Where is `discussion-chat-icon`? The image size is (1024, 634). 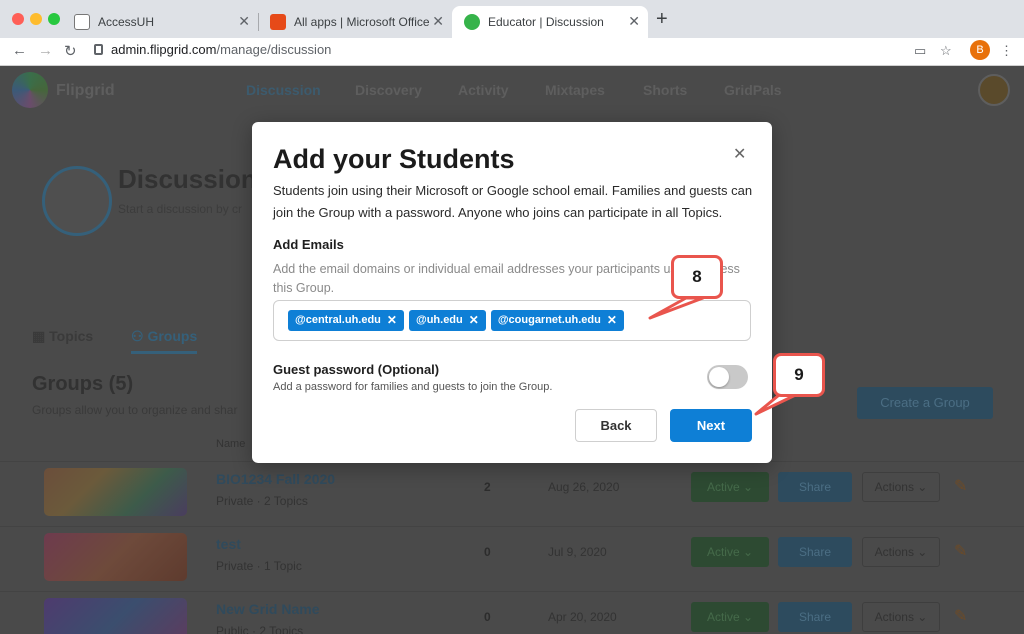 discussion-chat-icon is located at coordinates (77, 201).